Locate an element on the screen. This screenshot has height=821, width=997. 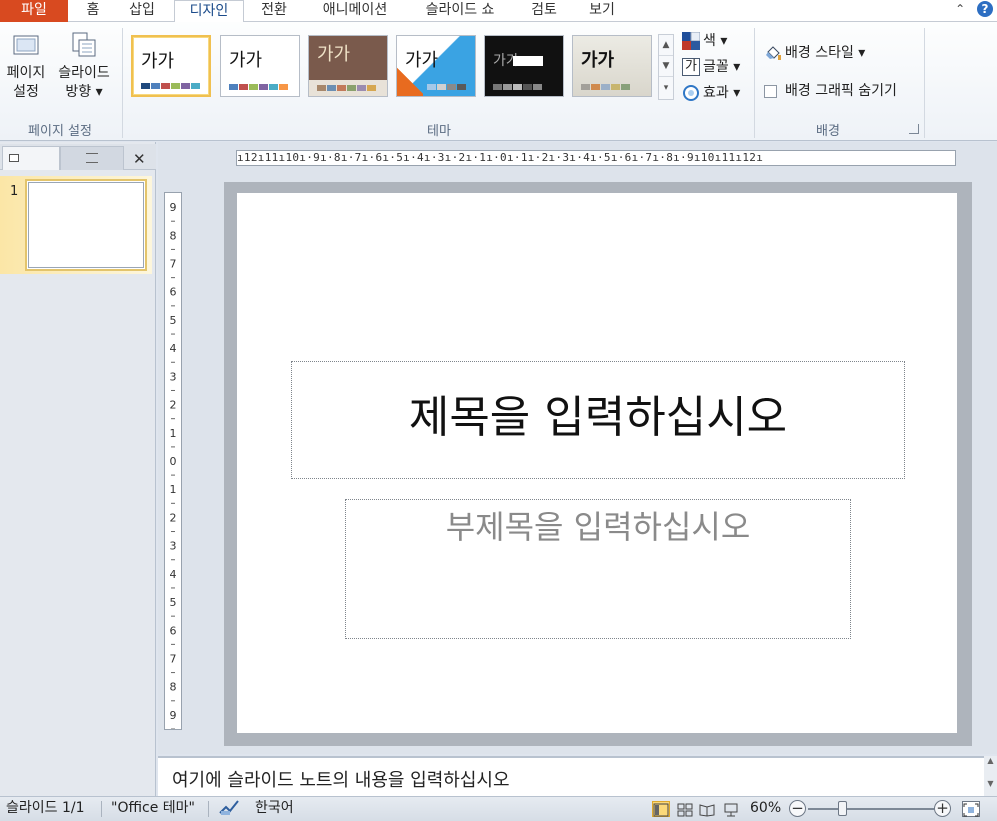
slideshow-view-icon is located at coordinates (731, 809).